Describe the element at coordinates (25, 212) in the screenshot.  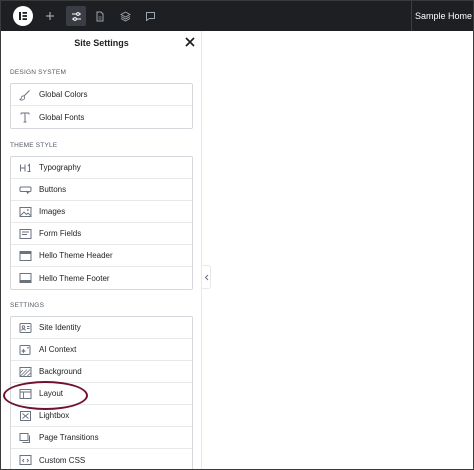
I see `image-icon` at that location.